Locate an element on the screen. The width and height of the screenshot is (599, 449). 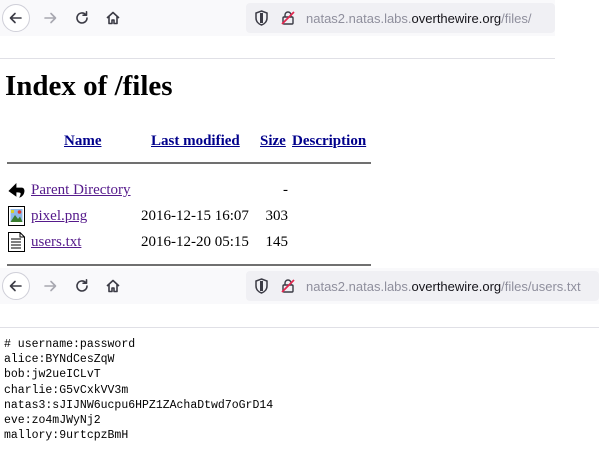
text-file-icon is located at coordinates (16, 242).